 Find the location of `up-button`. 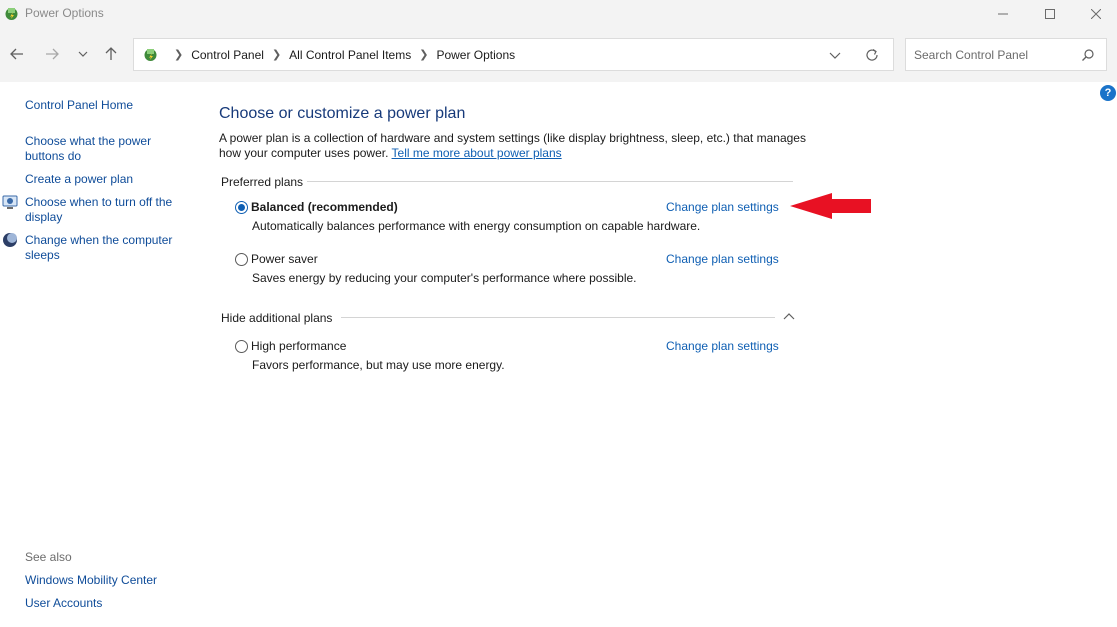

up-button is located at coordinates (111, 54).